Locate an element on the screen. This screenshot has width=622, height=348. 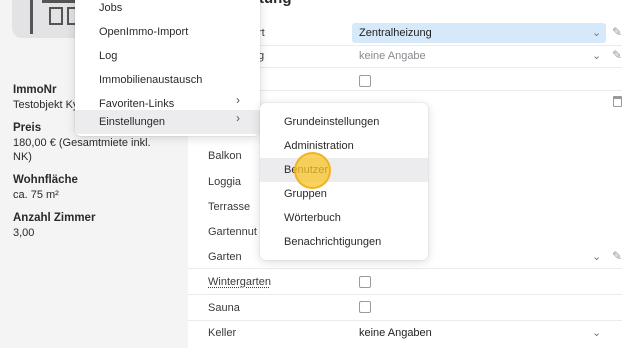
panel-title: tung is located at coordinates (275, 3).